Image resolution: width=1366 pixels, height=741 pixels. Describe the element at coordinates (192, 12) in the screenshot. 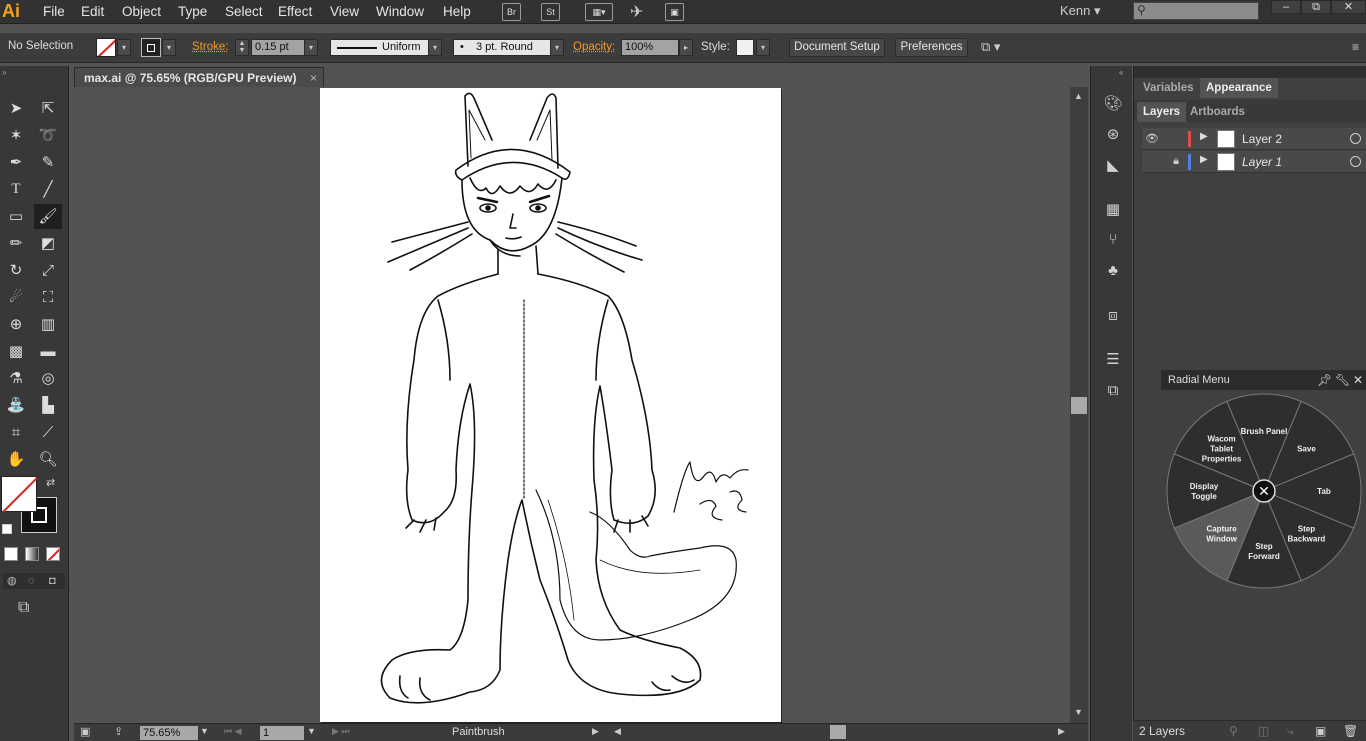

I see `menu-type: Type` at that location.